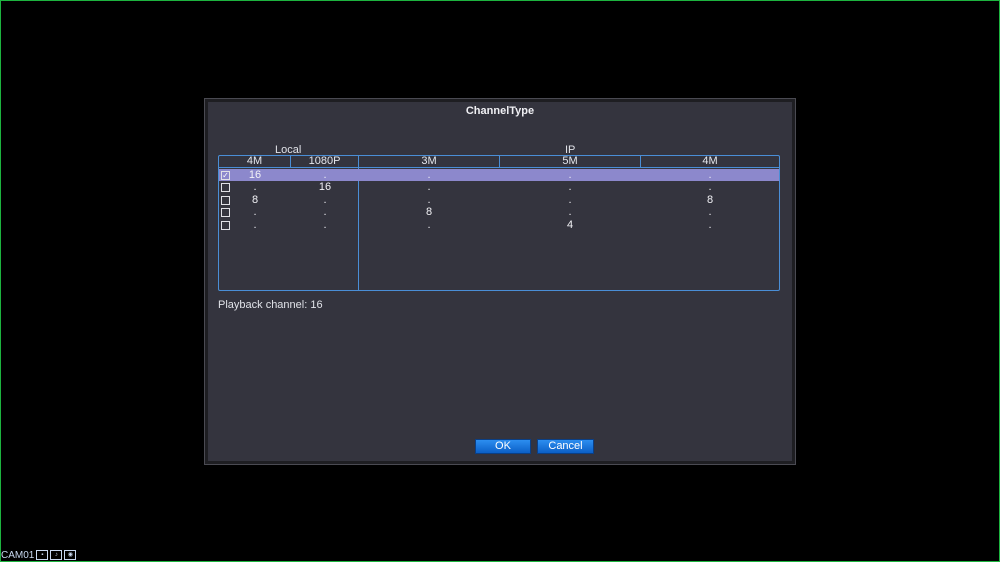  What do you see at coordinates (42, 555) in the screenshot?
I see `record-icon: ▪` at bounding box center [42, 555].